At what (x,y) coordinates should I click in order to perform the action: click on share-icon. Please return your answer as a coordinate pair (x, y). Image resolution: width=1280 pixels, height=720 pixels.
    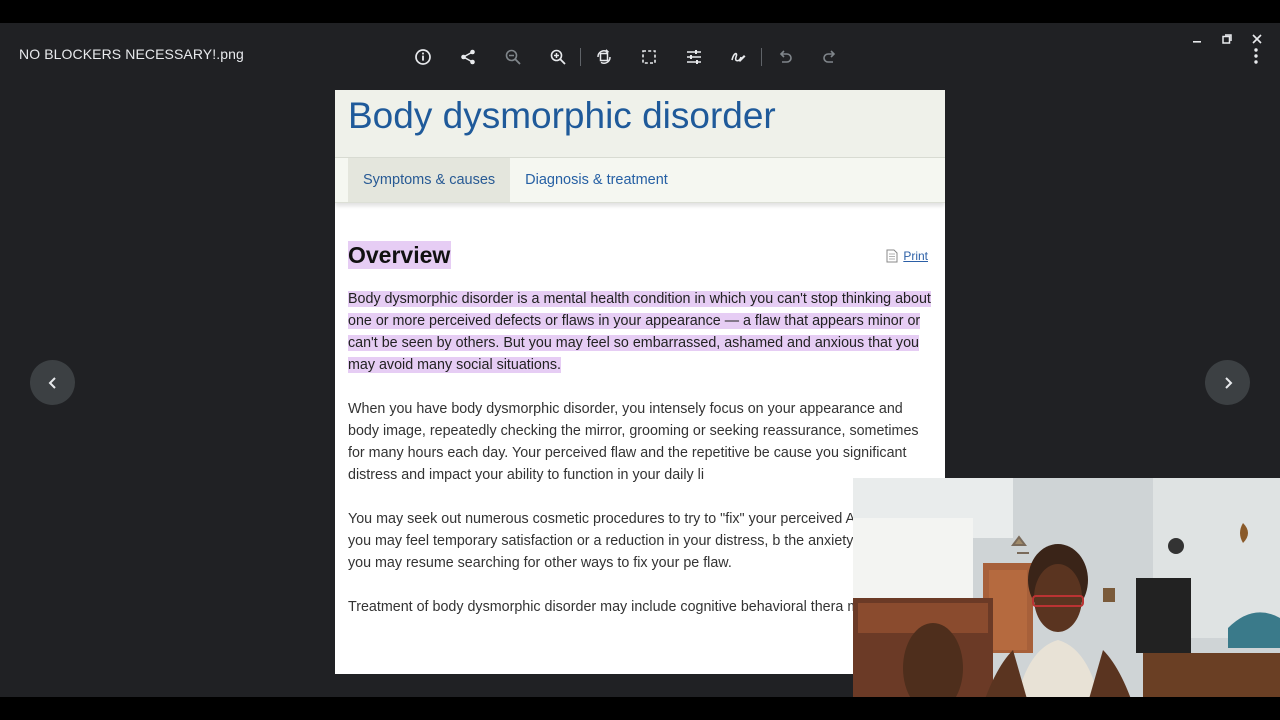
    Looking at the image, I should click on (467, 57).